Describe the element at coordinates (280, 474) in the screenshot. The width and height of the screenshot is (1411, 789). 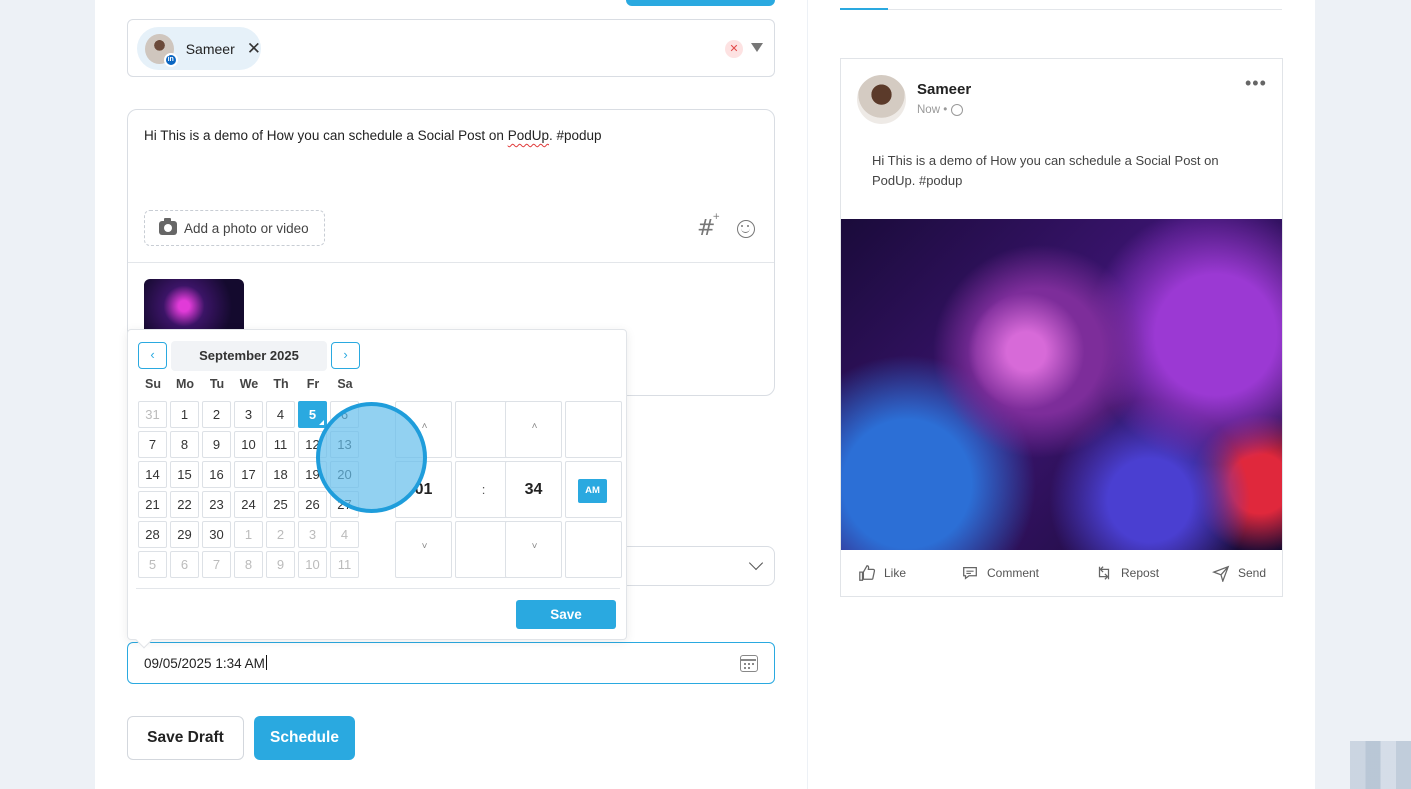
I see `calendar-day: 18` at that location.